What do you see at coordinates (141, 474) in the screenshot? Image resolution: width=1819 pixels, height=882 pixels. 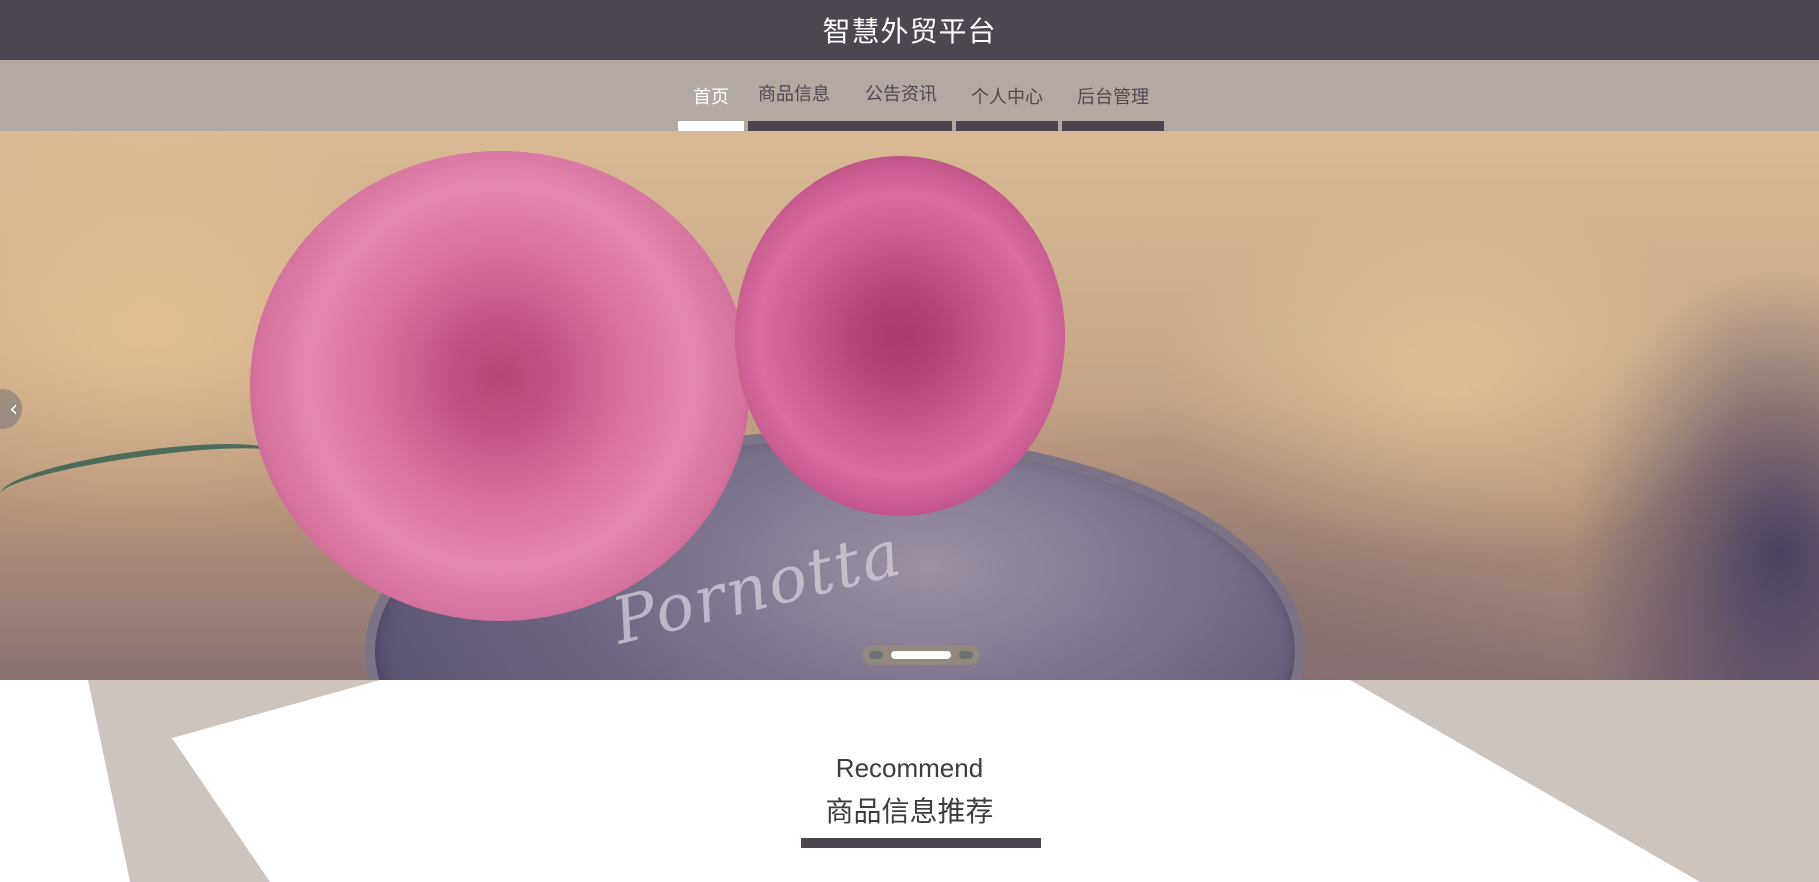 I see `rose-stem-image` at bounding box center [141, 474].